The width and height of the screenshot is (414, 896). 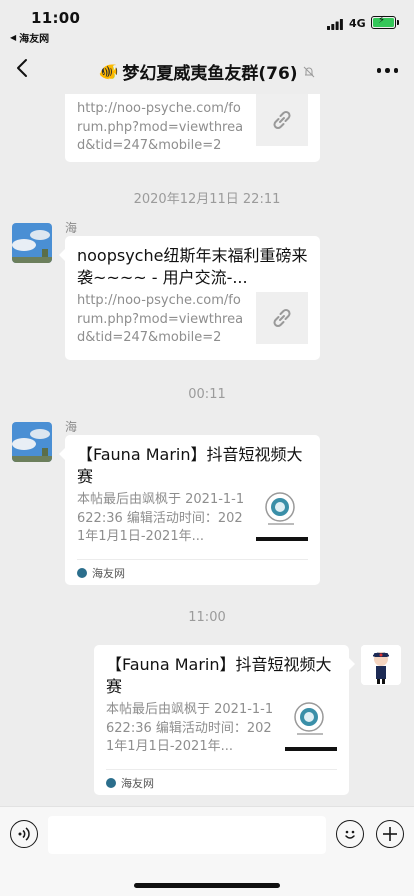 I want to click on battery-icon: ⚡, so click(x=385, y=22).